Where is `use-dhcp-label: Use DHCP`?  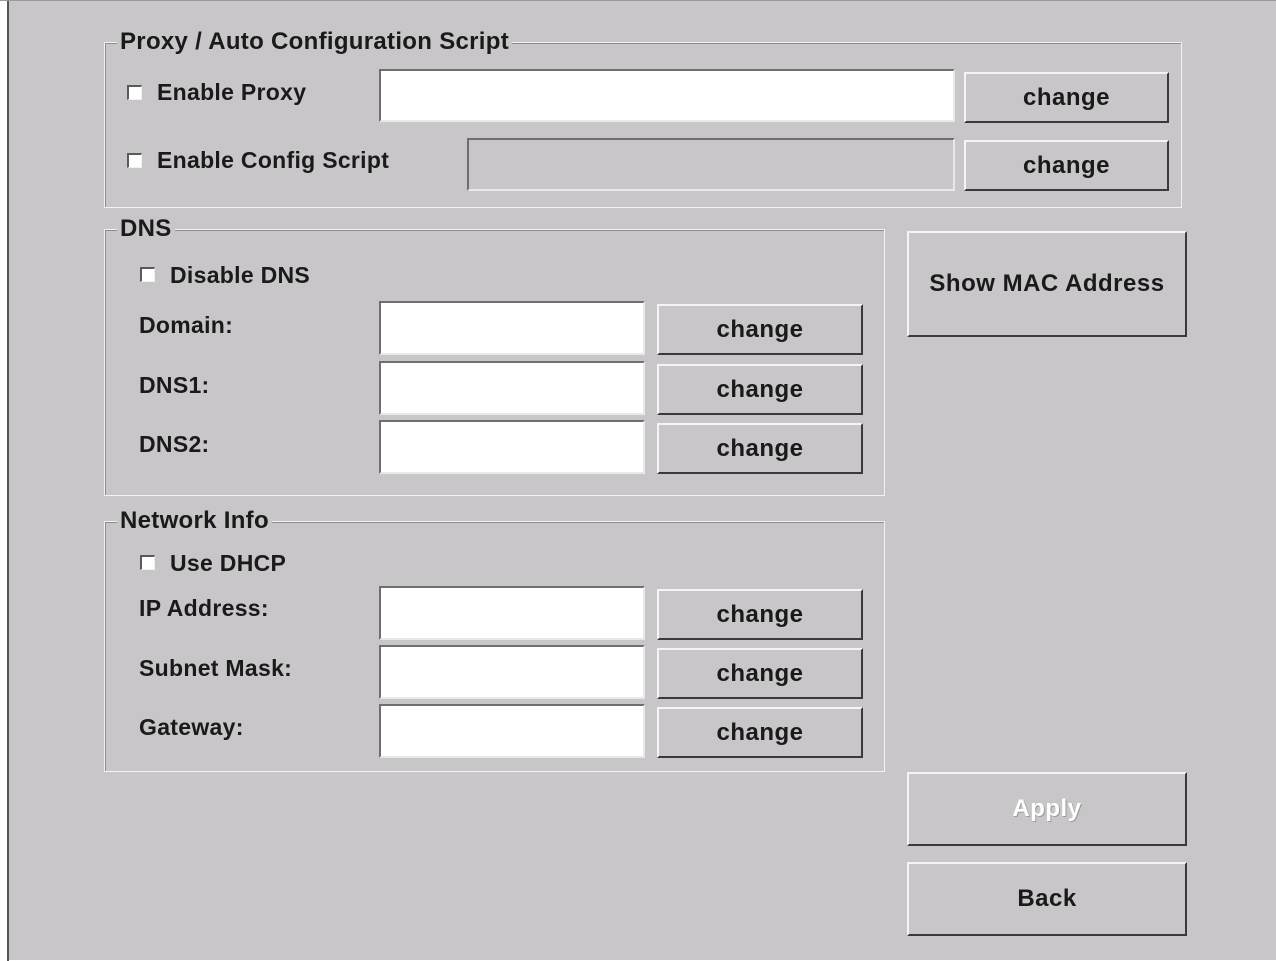 use-dhcp-label: Use DHCP is located at coordinates (228, 563).